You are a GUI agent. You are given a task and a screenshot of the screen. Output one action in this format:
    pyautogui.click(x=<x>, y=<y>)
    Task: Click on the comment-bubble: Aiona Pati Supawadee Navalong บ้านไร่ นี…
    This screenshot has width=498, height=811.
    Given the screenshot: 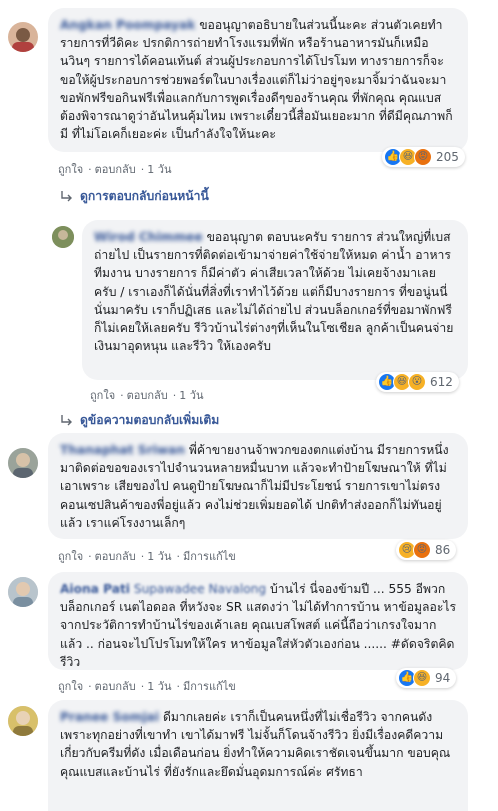 What is the action you would take?
    pyautogui.click(x=258, y=621)
    